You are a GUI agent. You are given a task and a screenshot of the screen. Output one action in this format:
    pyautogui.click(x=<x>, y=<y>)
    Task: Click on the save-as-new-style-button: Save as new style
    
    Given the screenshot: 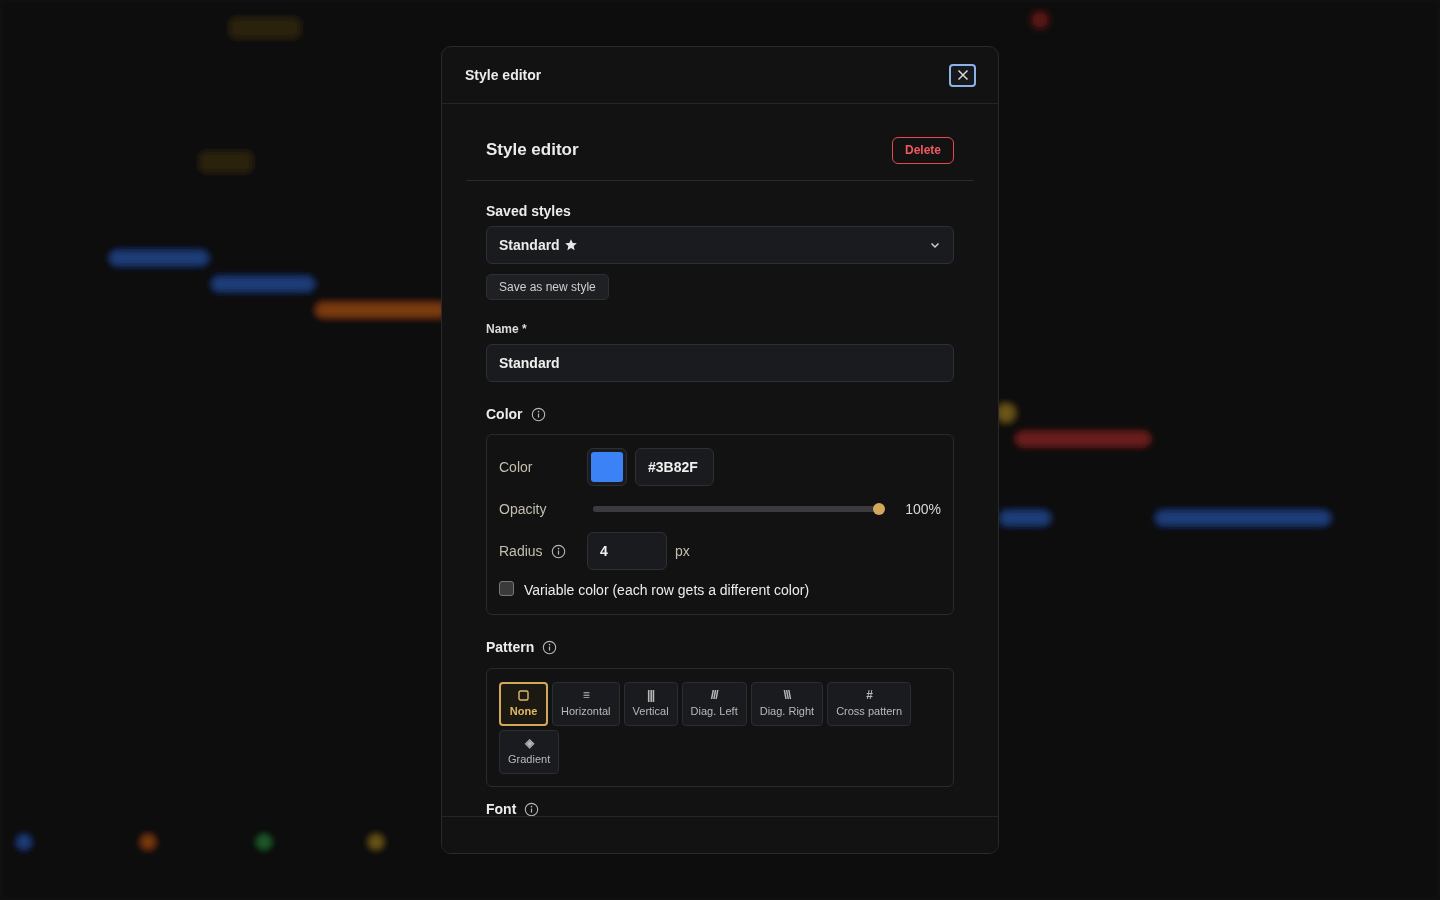 What is the action you would take?
    pyautogui.click(x=547, y=287)
    